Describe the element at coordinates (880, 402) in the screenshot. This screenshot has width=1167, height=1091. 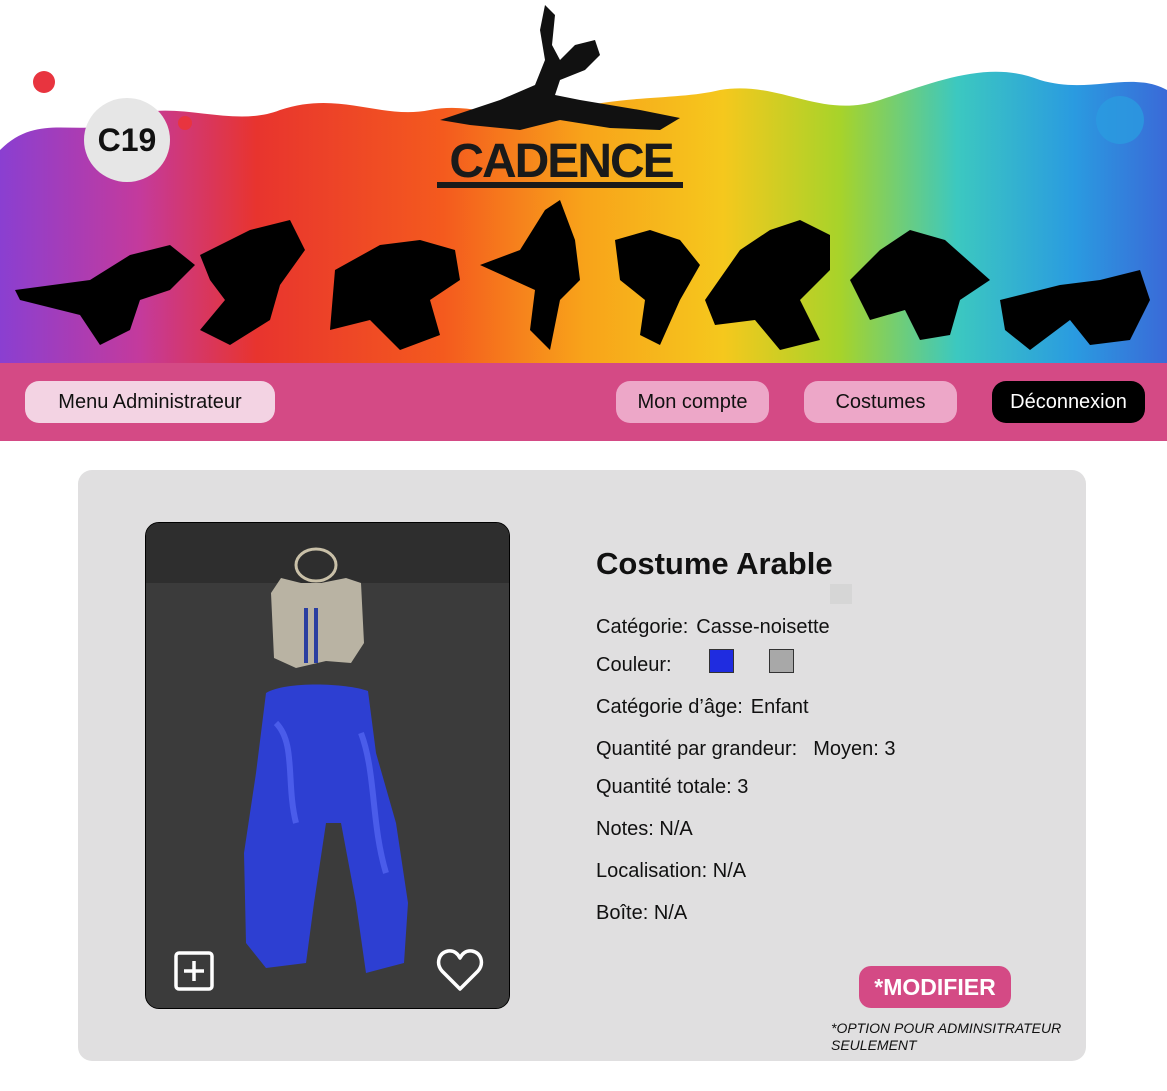
I see `costumes-button: Costumes` at that location.